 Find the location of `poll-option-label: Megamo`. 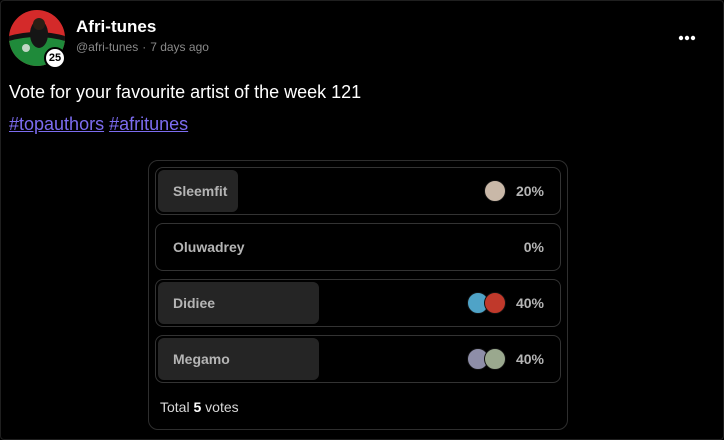

poll-option-label: Megamo is located at coordinates (201, 359).